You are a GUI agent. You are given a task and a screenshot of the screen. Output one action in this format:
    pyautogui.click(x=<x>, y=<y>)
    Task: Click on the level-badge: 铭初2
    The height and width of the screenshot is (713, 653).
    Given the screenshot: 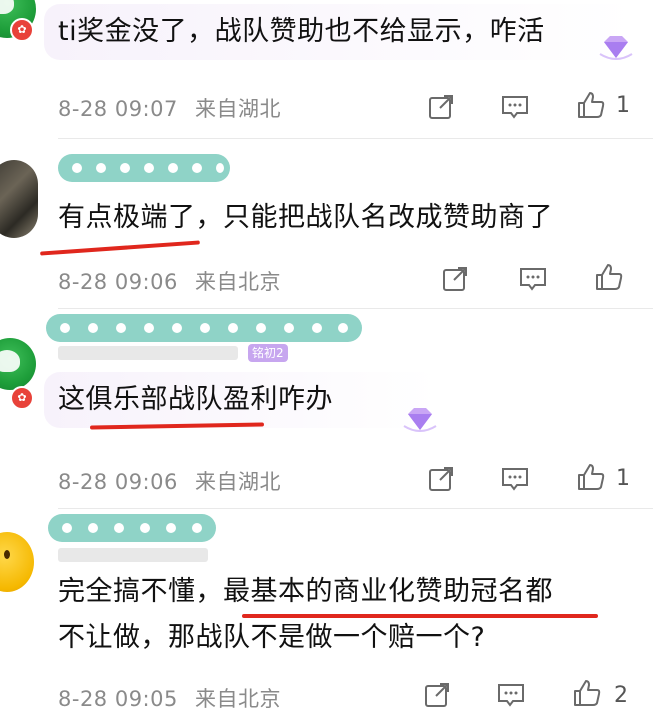 What is the action you would take?
    pyautogui.click(x=268, y=353)
    